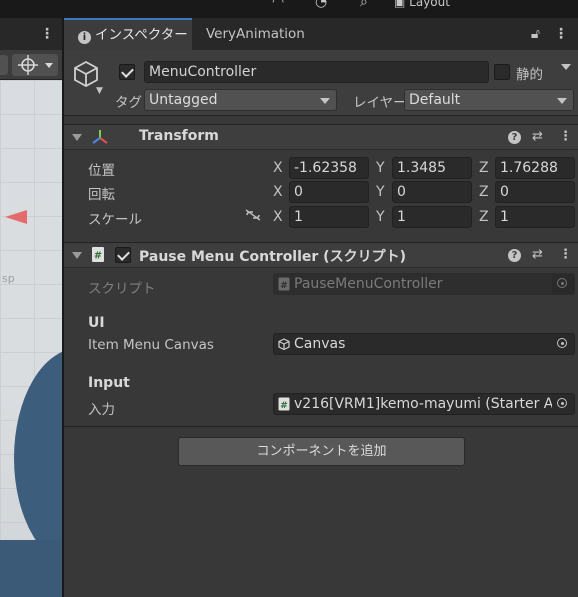 Image resolution: width=578 pixels, height=597 pixels. I want to click on tab-veryanimation: VeryAnimation, so click(271, 34).